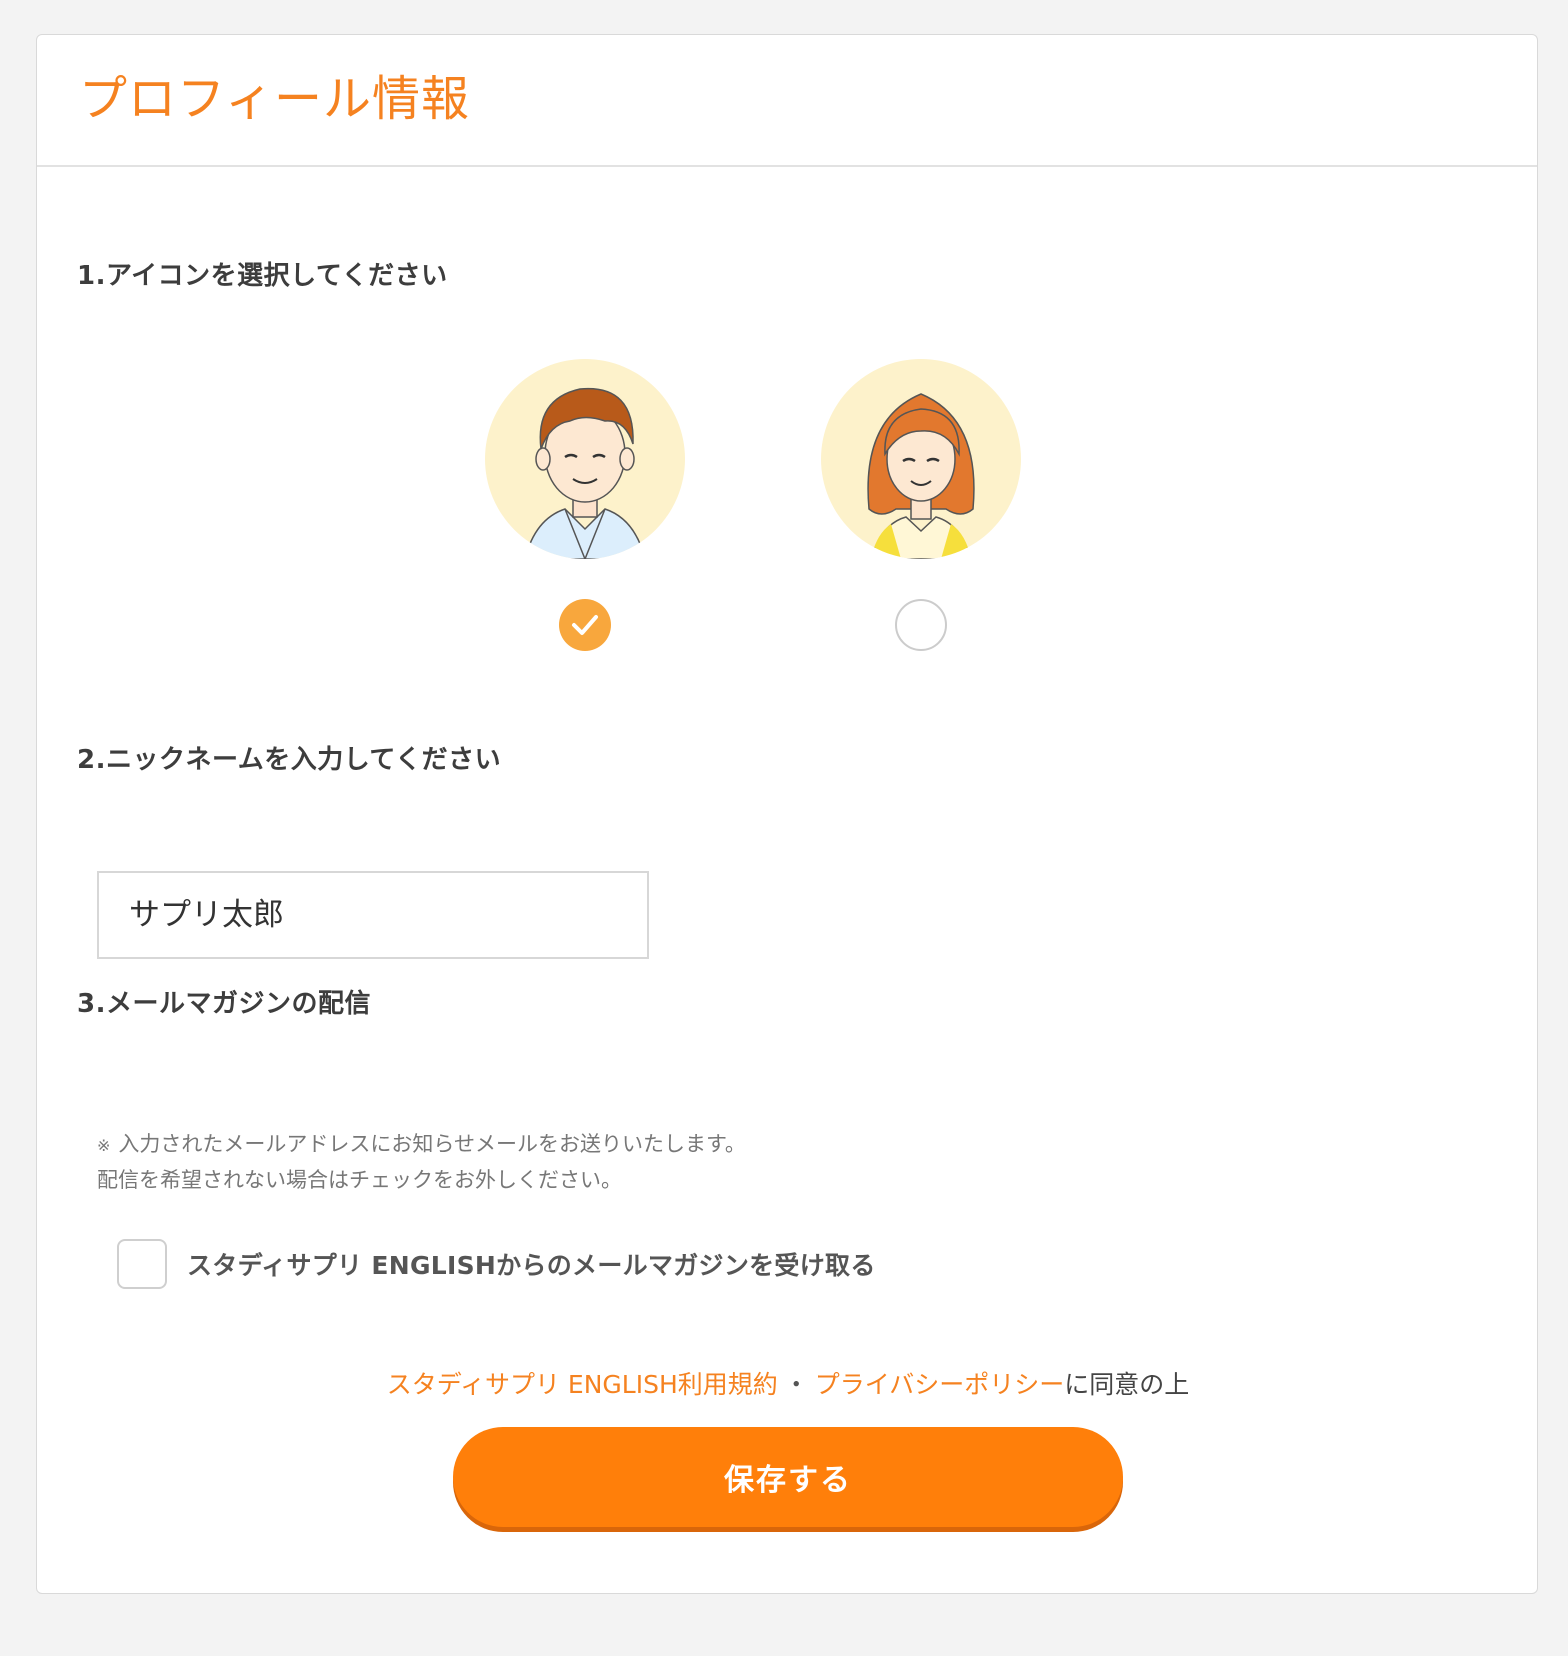 The image size is (1568, 1656). I want to click on avatar-radio-female, so click(921, 625).